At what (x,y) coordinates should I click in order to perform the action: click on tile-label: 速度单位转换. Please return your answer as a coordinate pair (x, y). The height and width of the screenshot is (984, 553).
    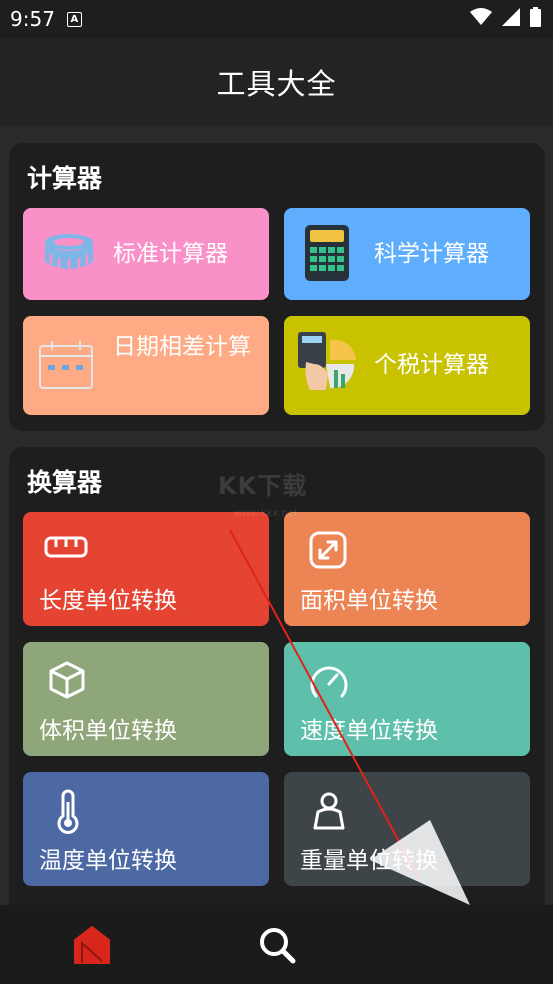
    Looking at the image, I should click on (369, 731).